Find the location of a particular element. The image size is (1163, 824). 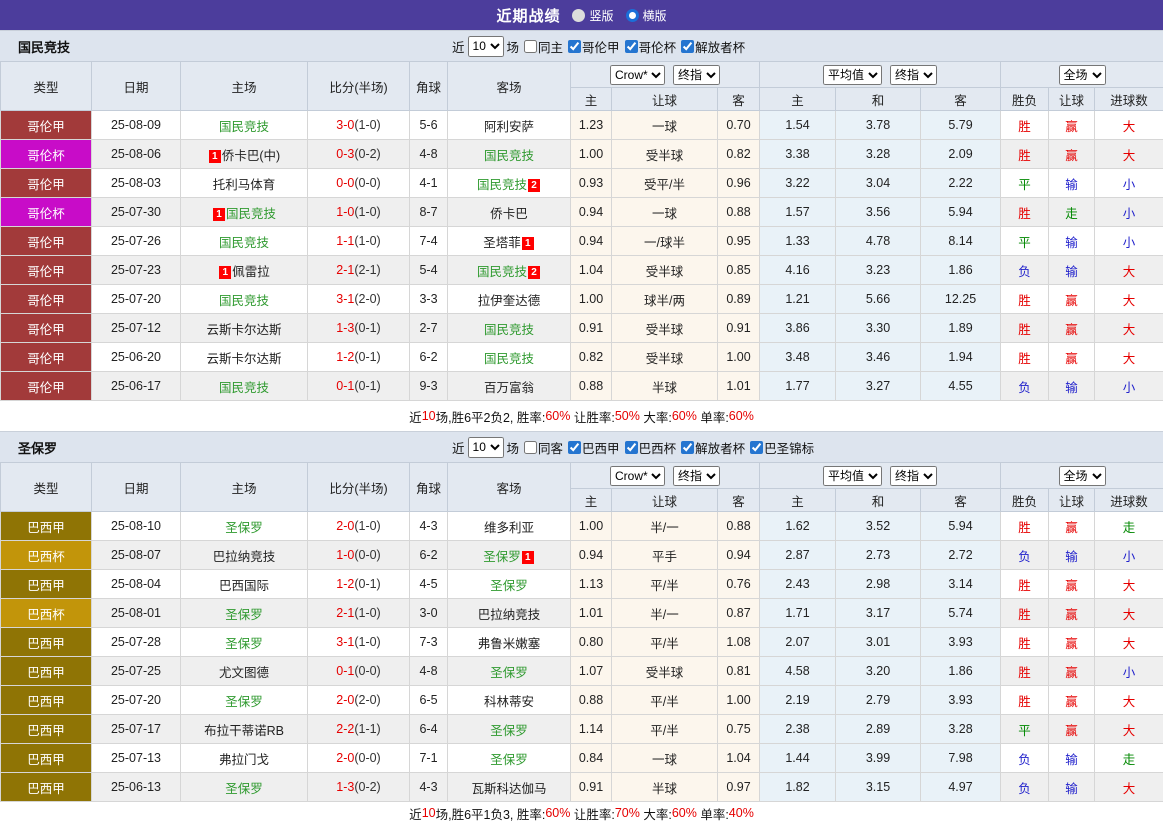

avg-home-cell: 2.43 is located at coordinates (798, 584).